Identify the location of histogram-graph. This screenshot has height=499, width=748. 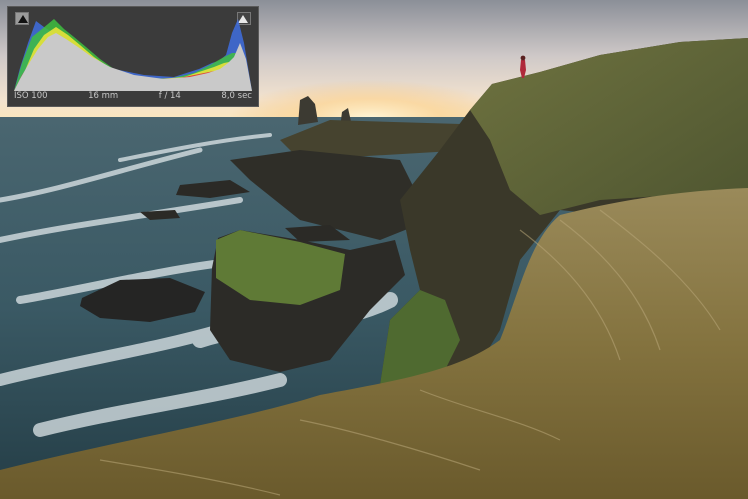
(133, 55).